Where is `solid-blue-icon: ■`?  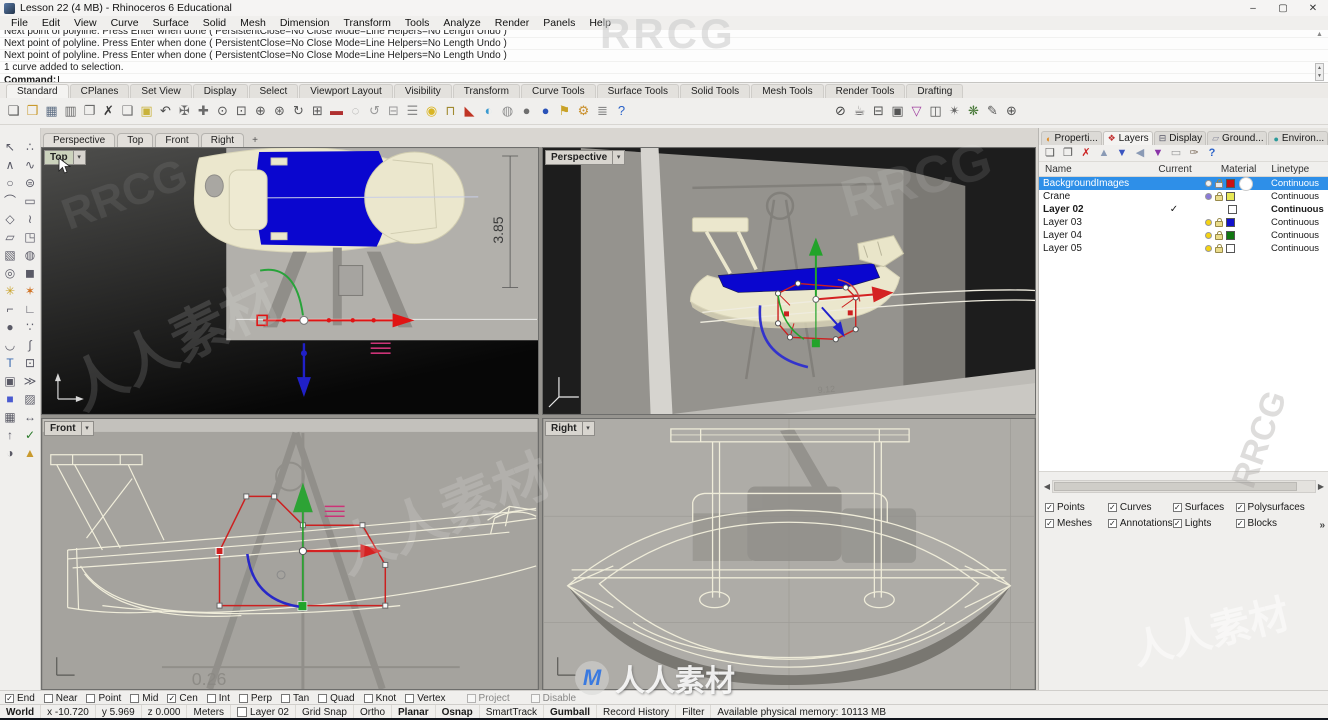 solid-blue-icon: ■ is located at coordinates (10, 399).